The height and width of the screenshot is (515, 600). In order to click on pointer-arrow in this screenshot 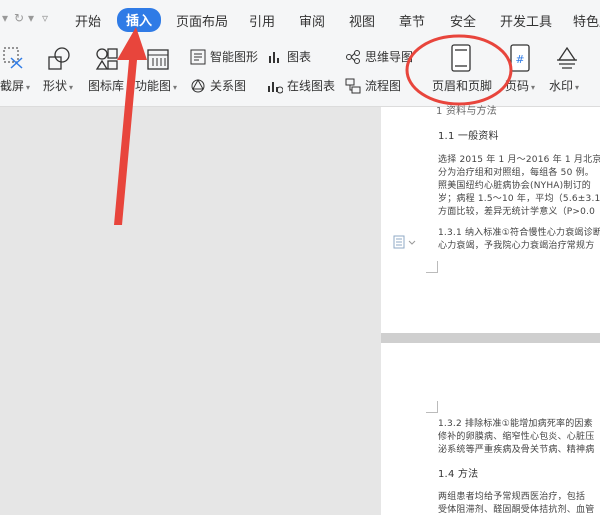, I will do `click(130, 126)`.